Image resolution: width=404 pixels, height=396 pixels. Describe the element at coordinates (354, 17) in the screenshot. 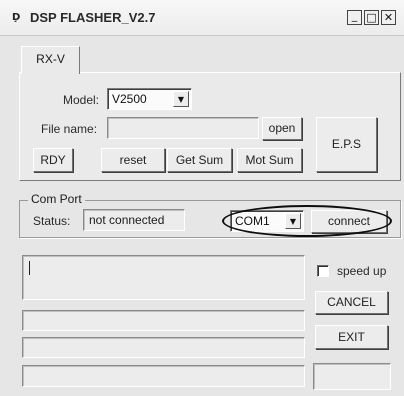

I see `minimize-button: _` at that location.